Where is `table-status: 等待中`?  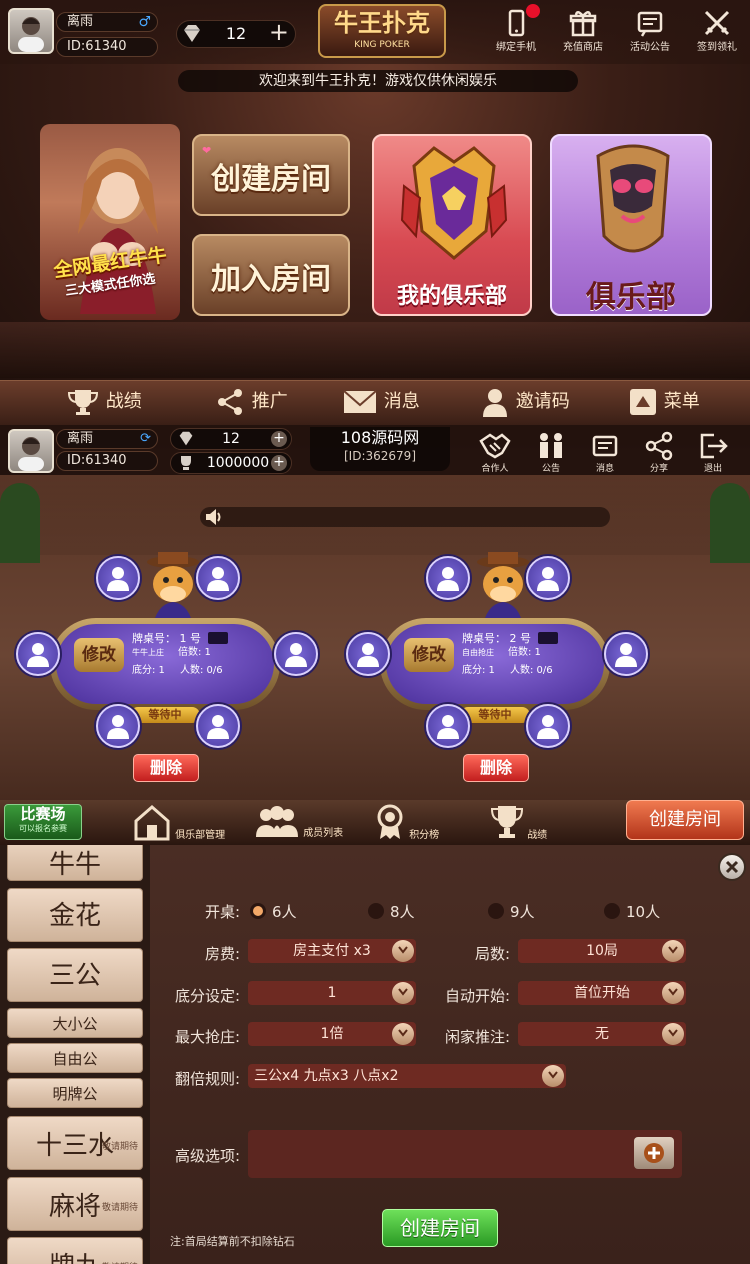
table-status: 等待中 is located at coordinates (495, 715).